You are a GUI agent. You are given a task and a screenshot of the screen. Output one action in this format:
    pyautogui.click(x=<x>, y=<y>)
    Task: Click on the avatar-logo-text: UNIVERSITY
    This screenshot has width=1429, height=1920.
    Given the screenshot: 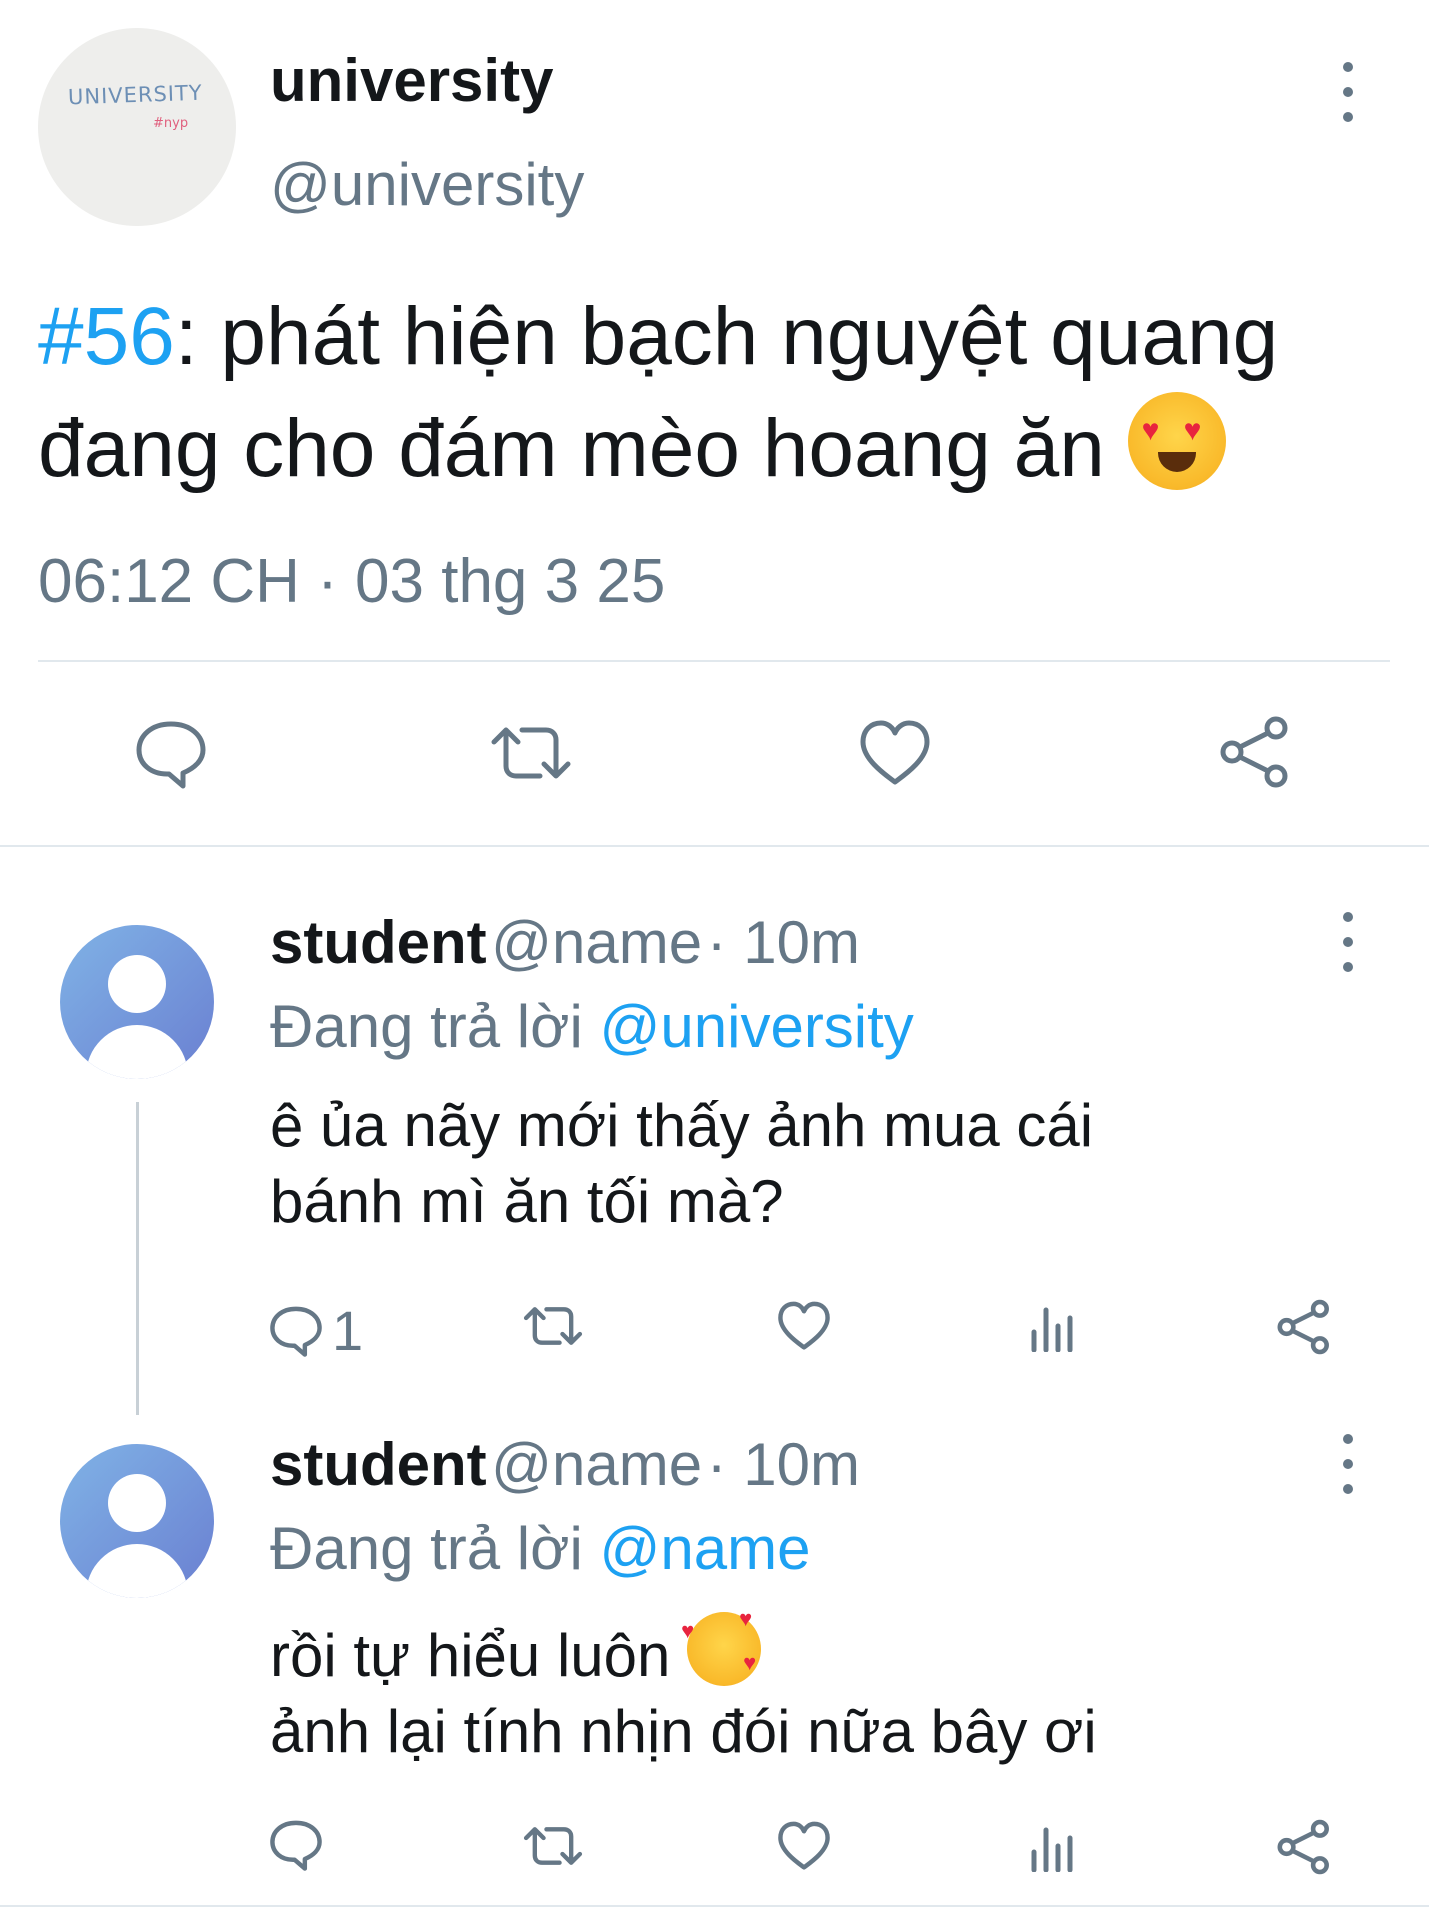 What is the action you would take?
    pyautogui.click(x=135, y=95)
    